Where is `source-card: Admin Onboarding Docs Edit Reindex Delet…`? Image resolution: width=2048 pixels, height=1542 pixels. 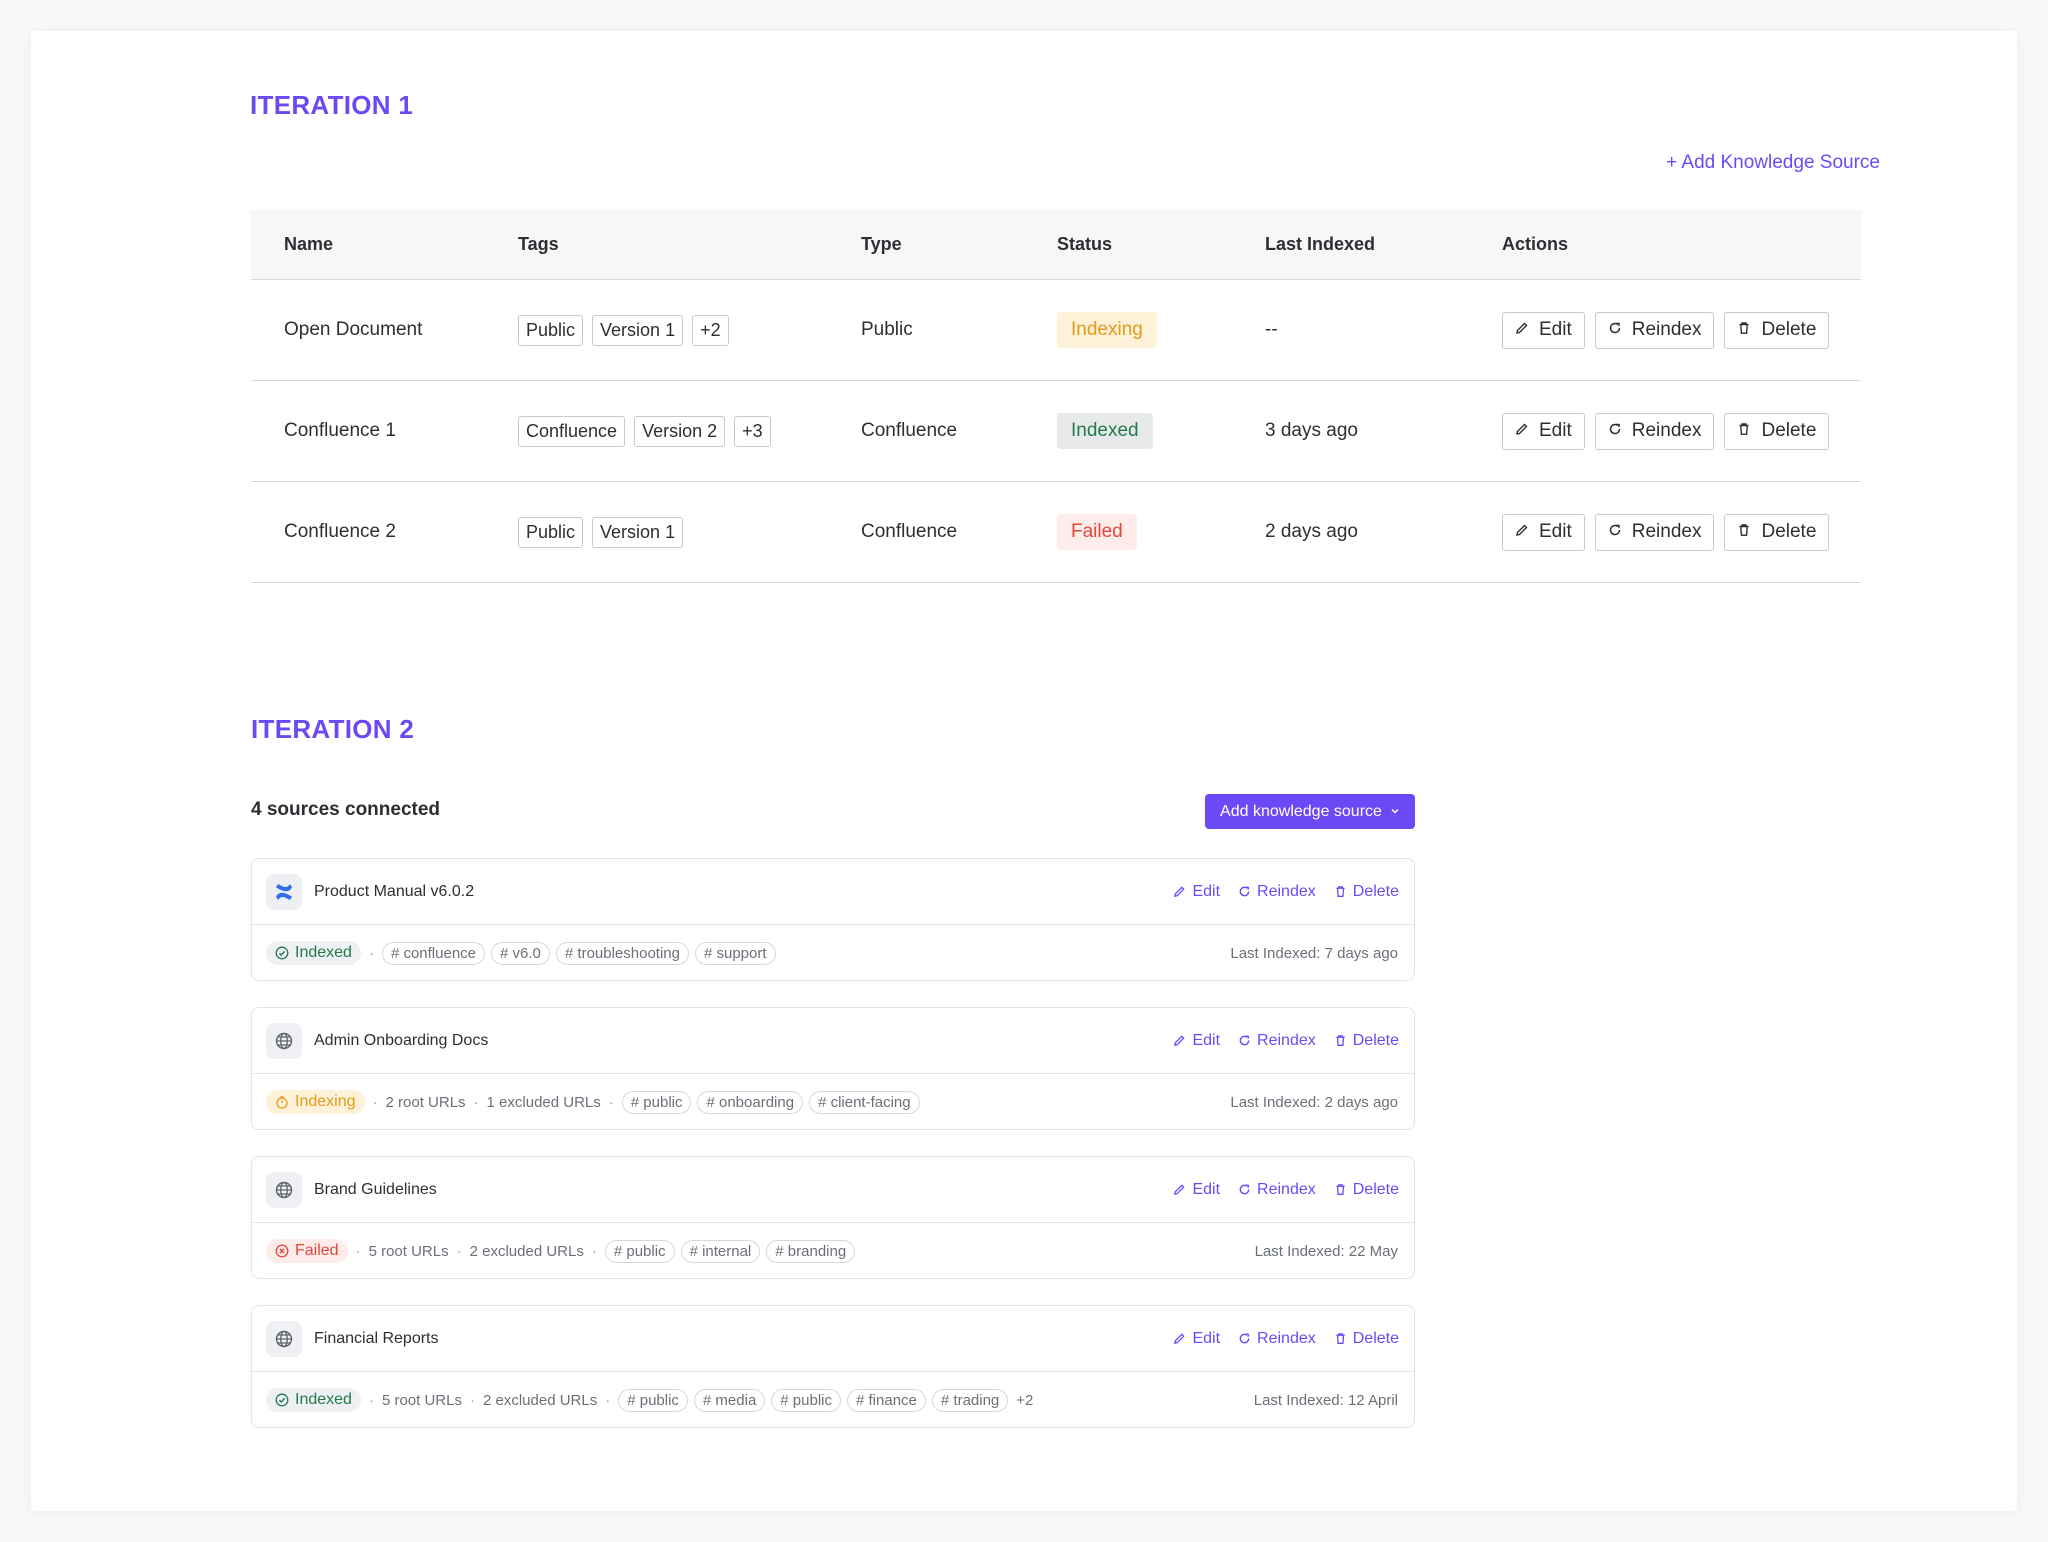
source-card: Admin Onboarding Docs Edit Reindex Delet… is located at coordinates (833, 1068).